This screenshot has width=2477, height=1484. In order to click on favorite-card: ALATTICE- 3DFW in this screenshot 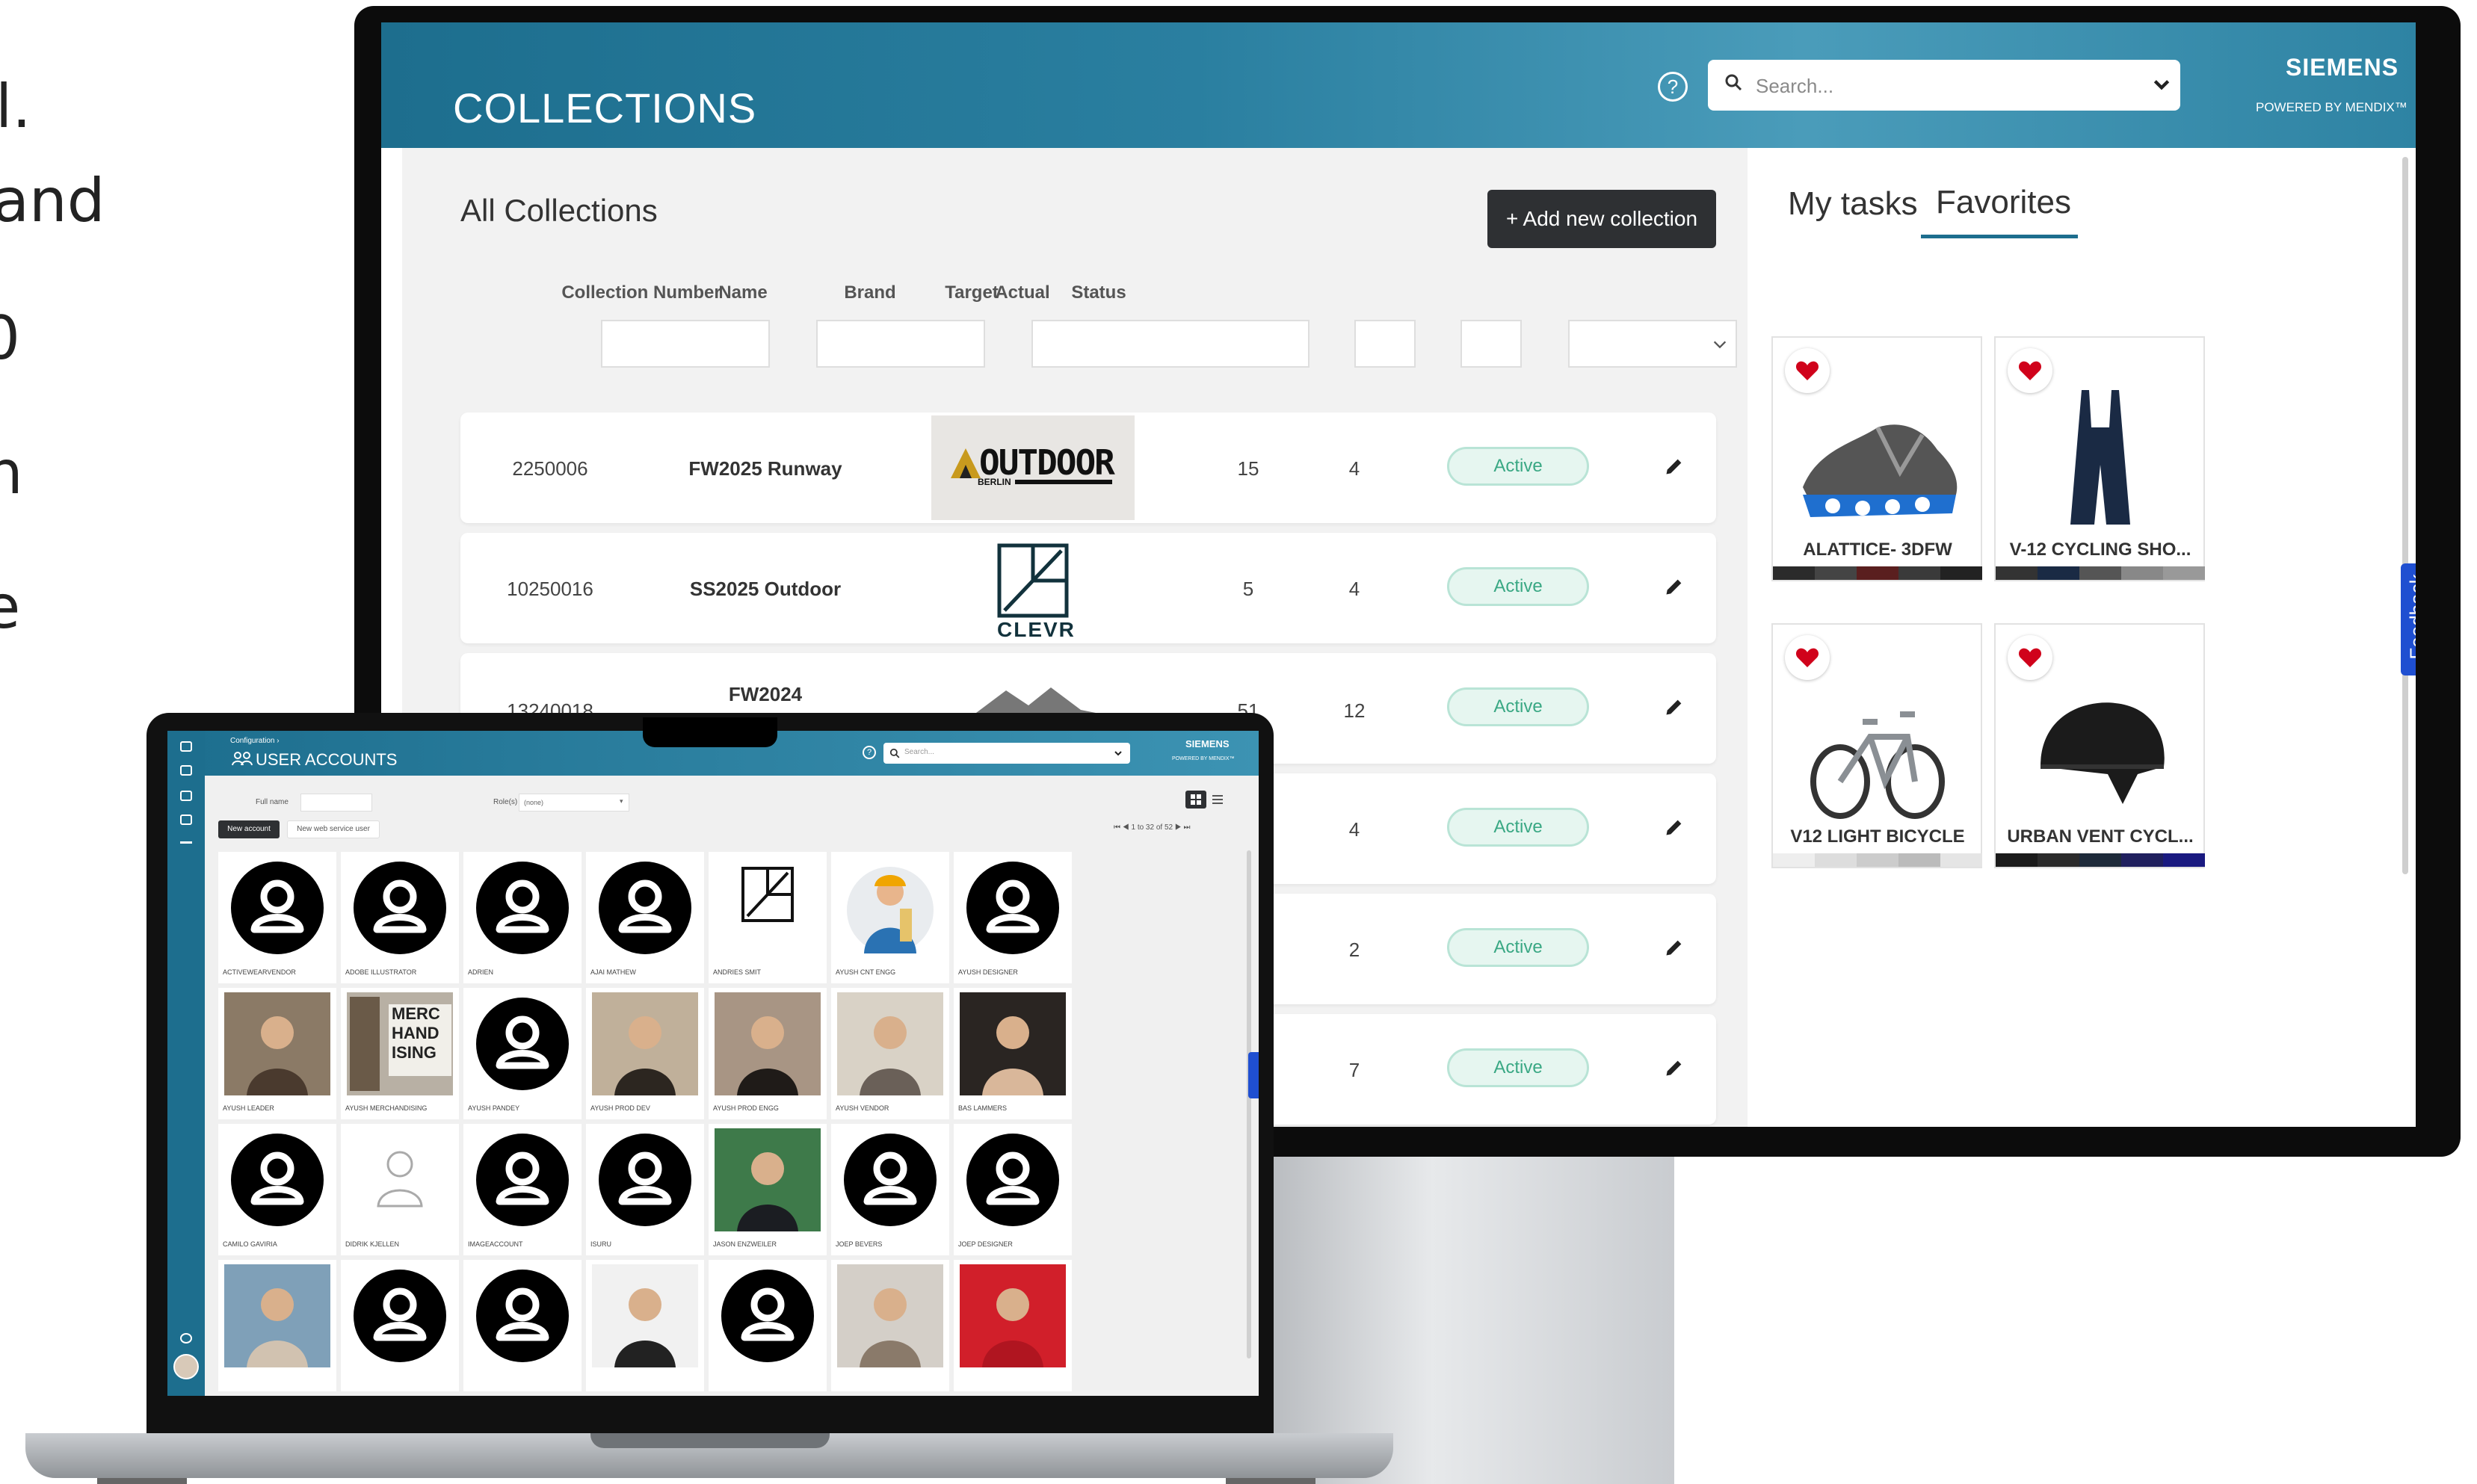, I will do `click(1877, 459)`.